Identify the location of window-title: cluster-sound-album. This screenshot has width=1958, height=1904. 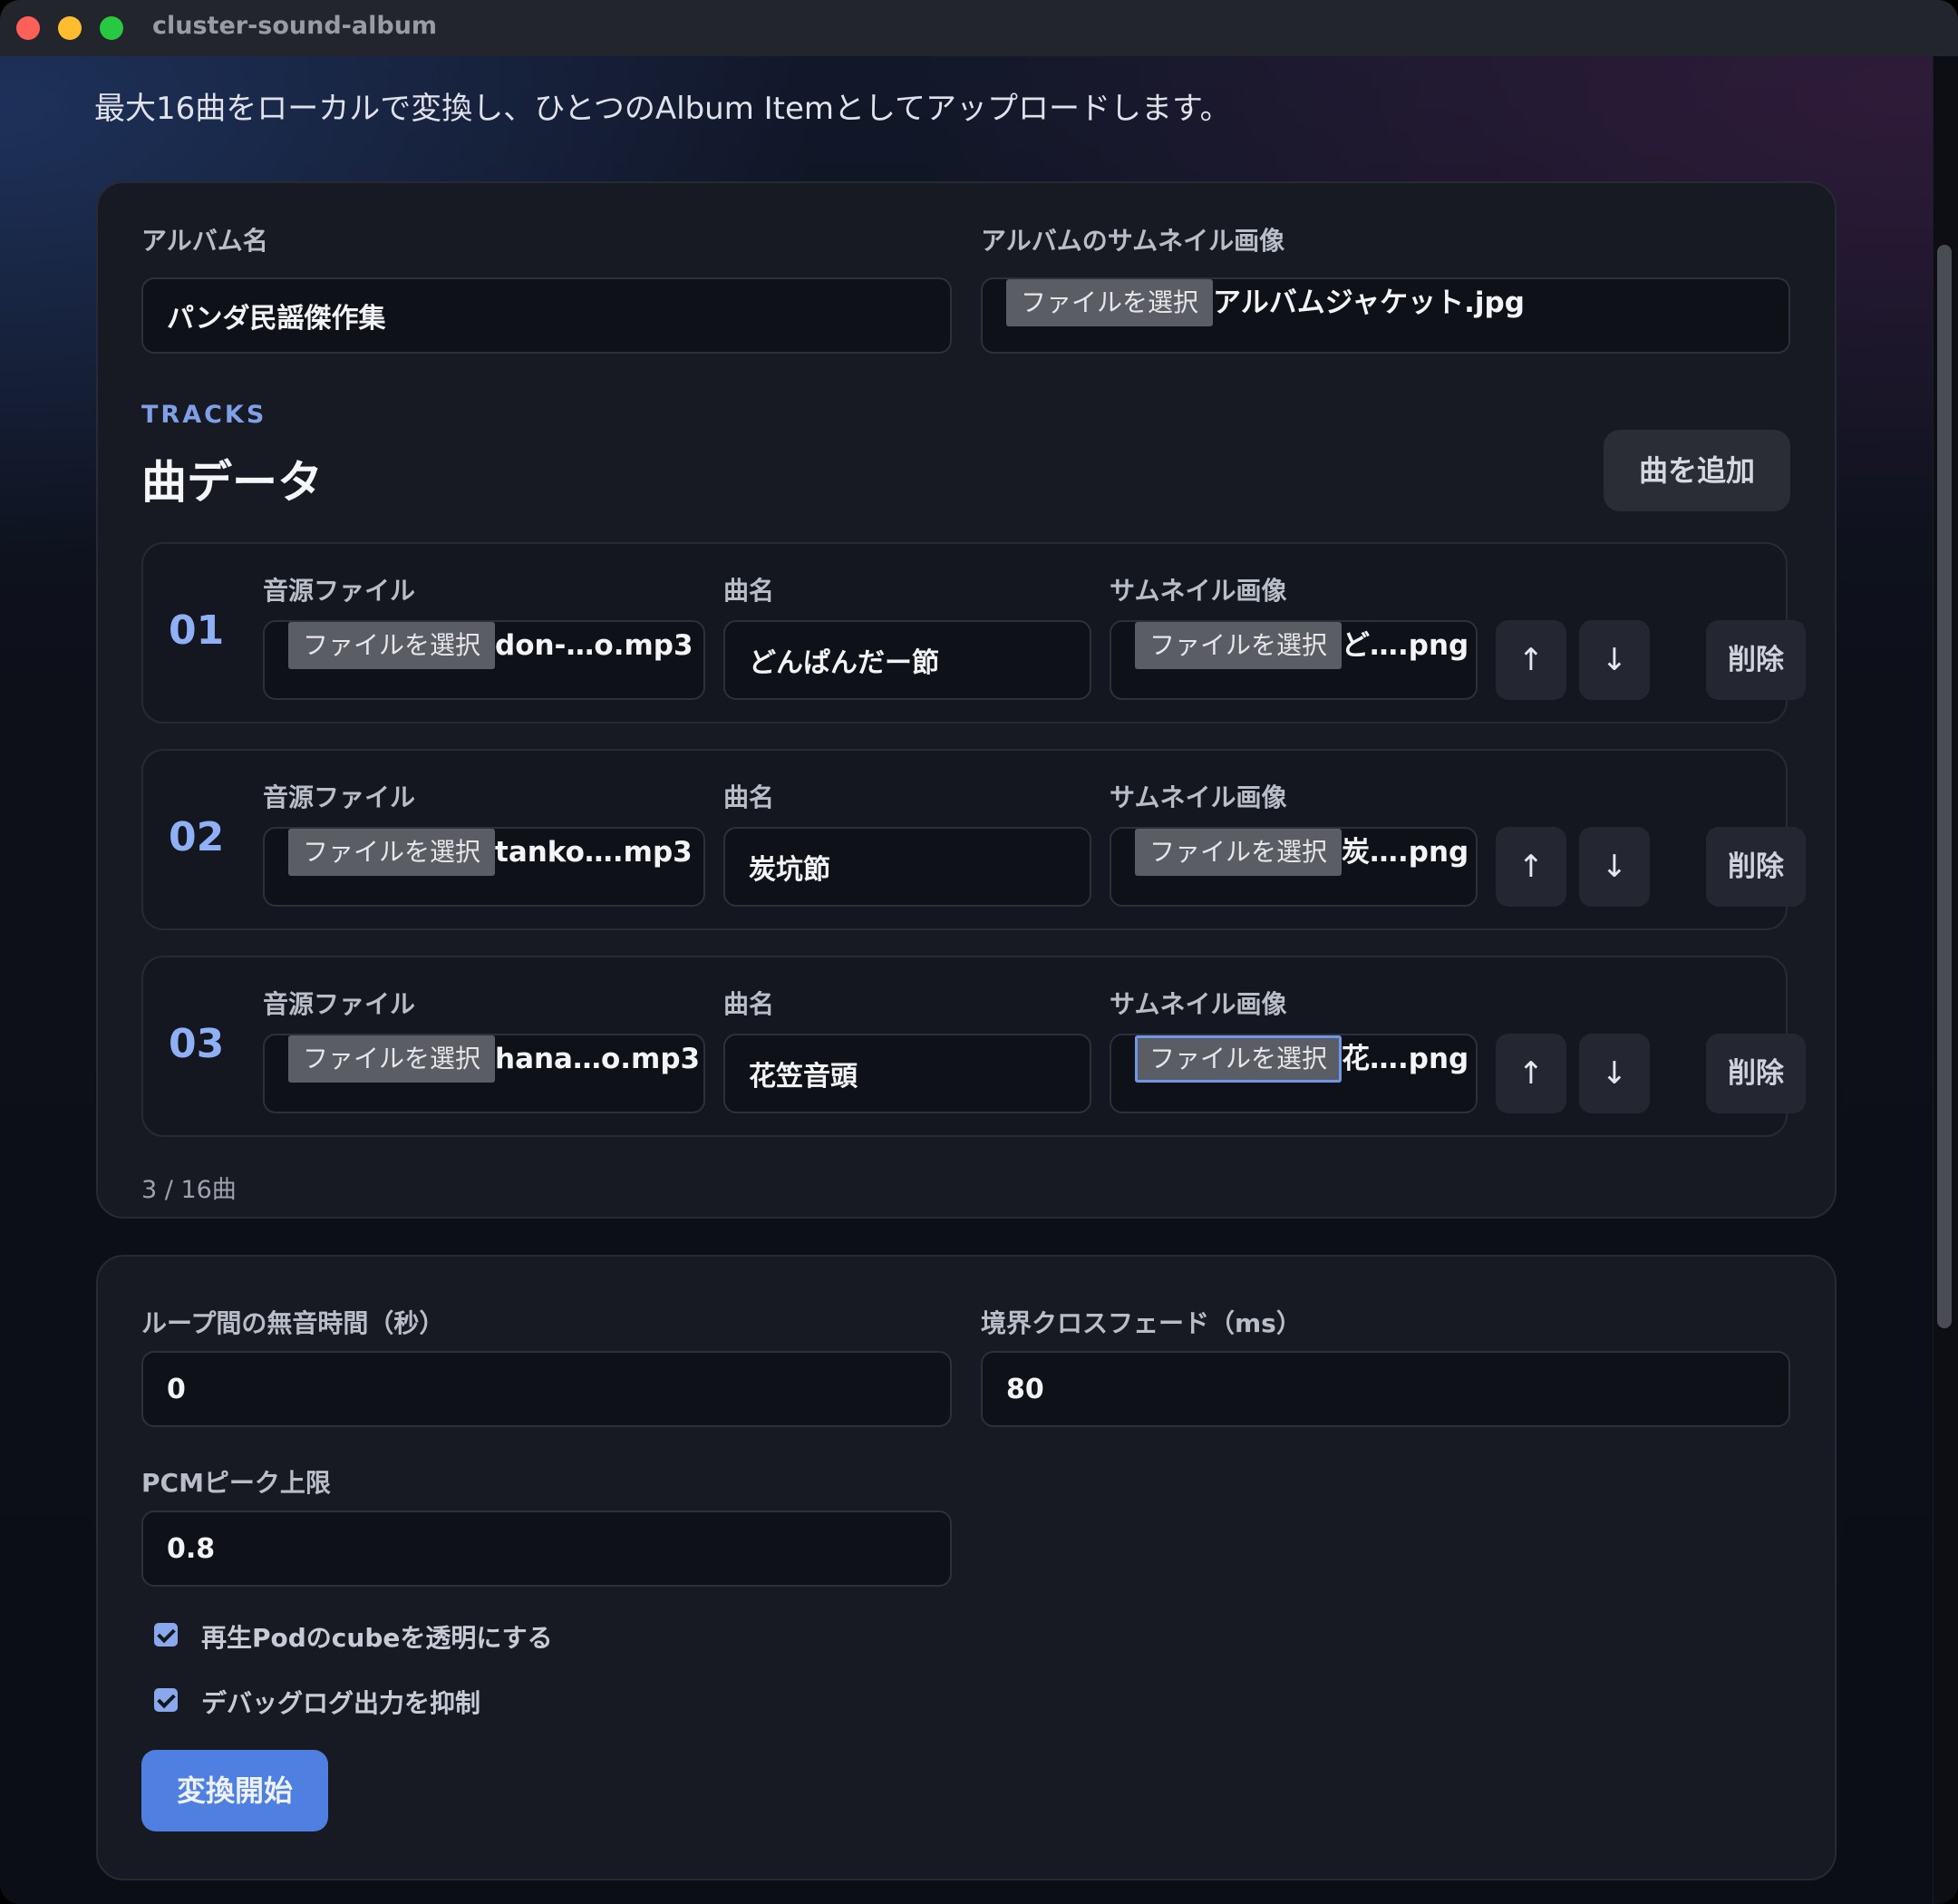
(295, 26).